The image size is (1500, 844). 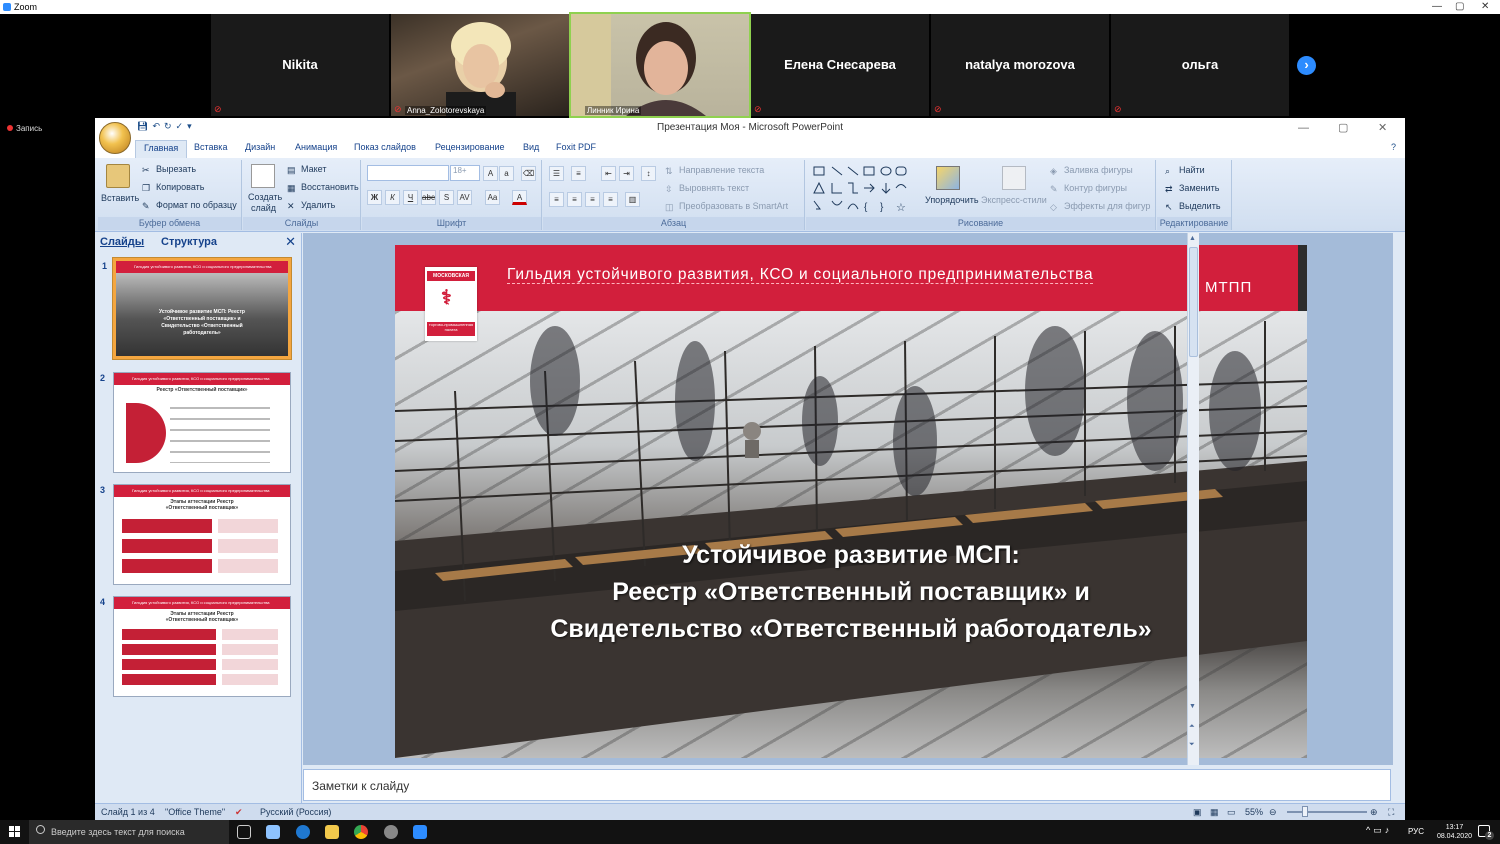 What do you see at coordinates (263, 176) in the screenshot?
I see `new-slide-icon` at bounding box center [263, 176].